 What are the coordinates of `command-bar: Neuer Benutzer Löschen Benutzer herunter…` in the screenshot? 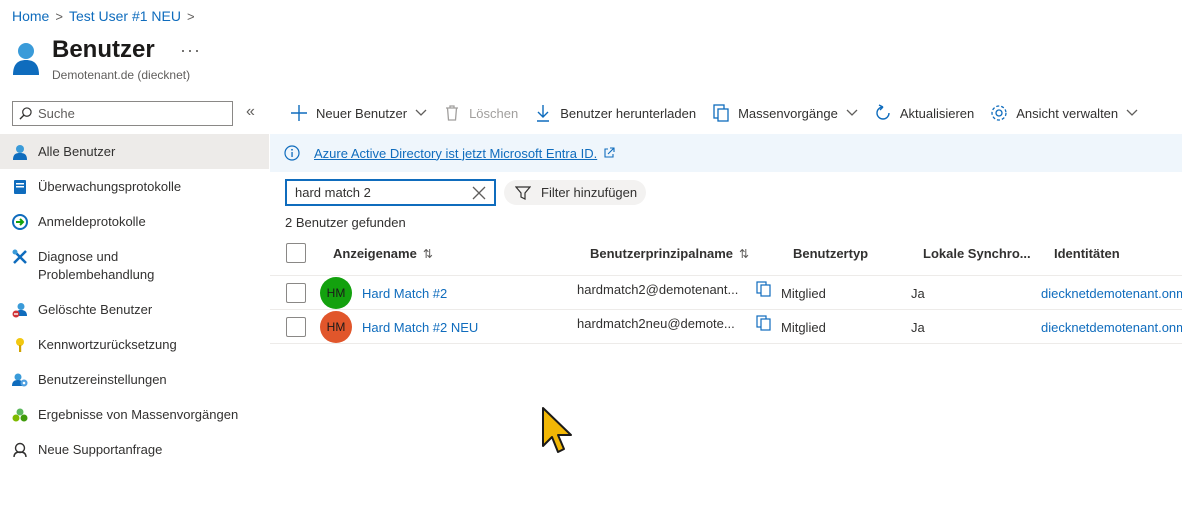 It's located at (722, 113).